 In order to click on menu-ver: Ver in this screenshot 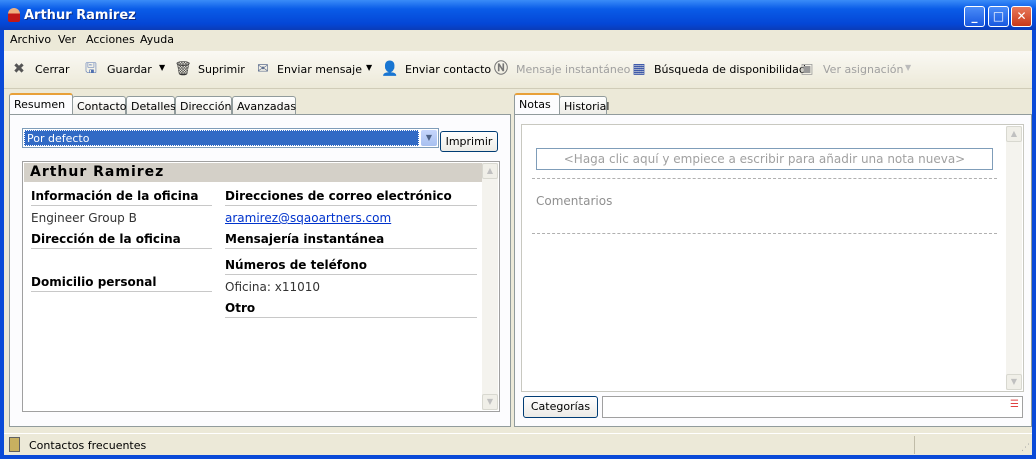, I will do `click(67, 39)`.